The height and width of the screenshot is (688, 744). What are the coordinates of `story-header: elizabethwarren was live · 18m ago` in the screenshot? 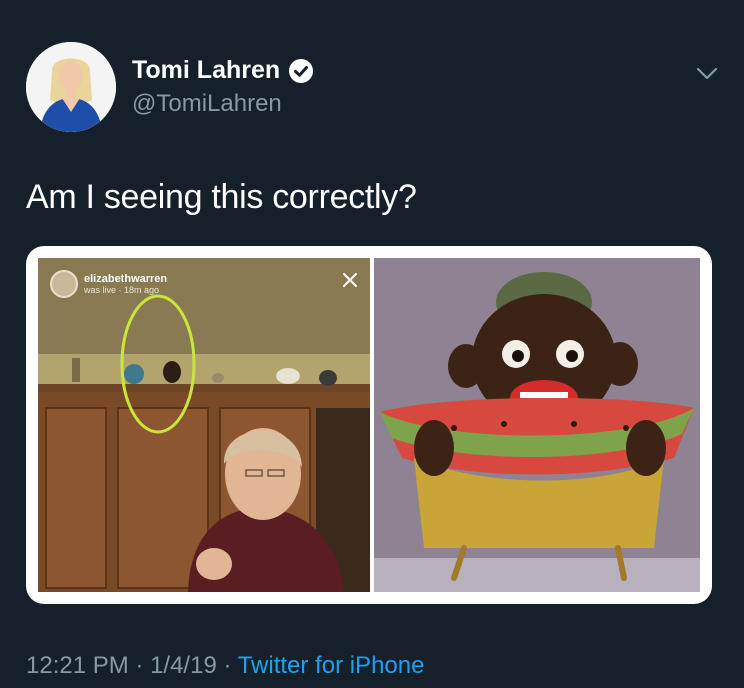 It's located at (108, 284).